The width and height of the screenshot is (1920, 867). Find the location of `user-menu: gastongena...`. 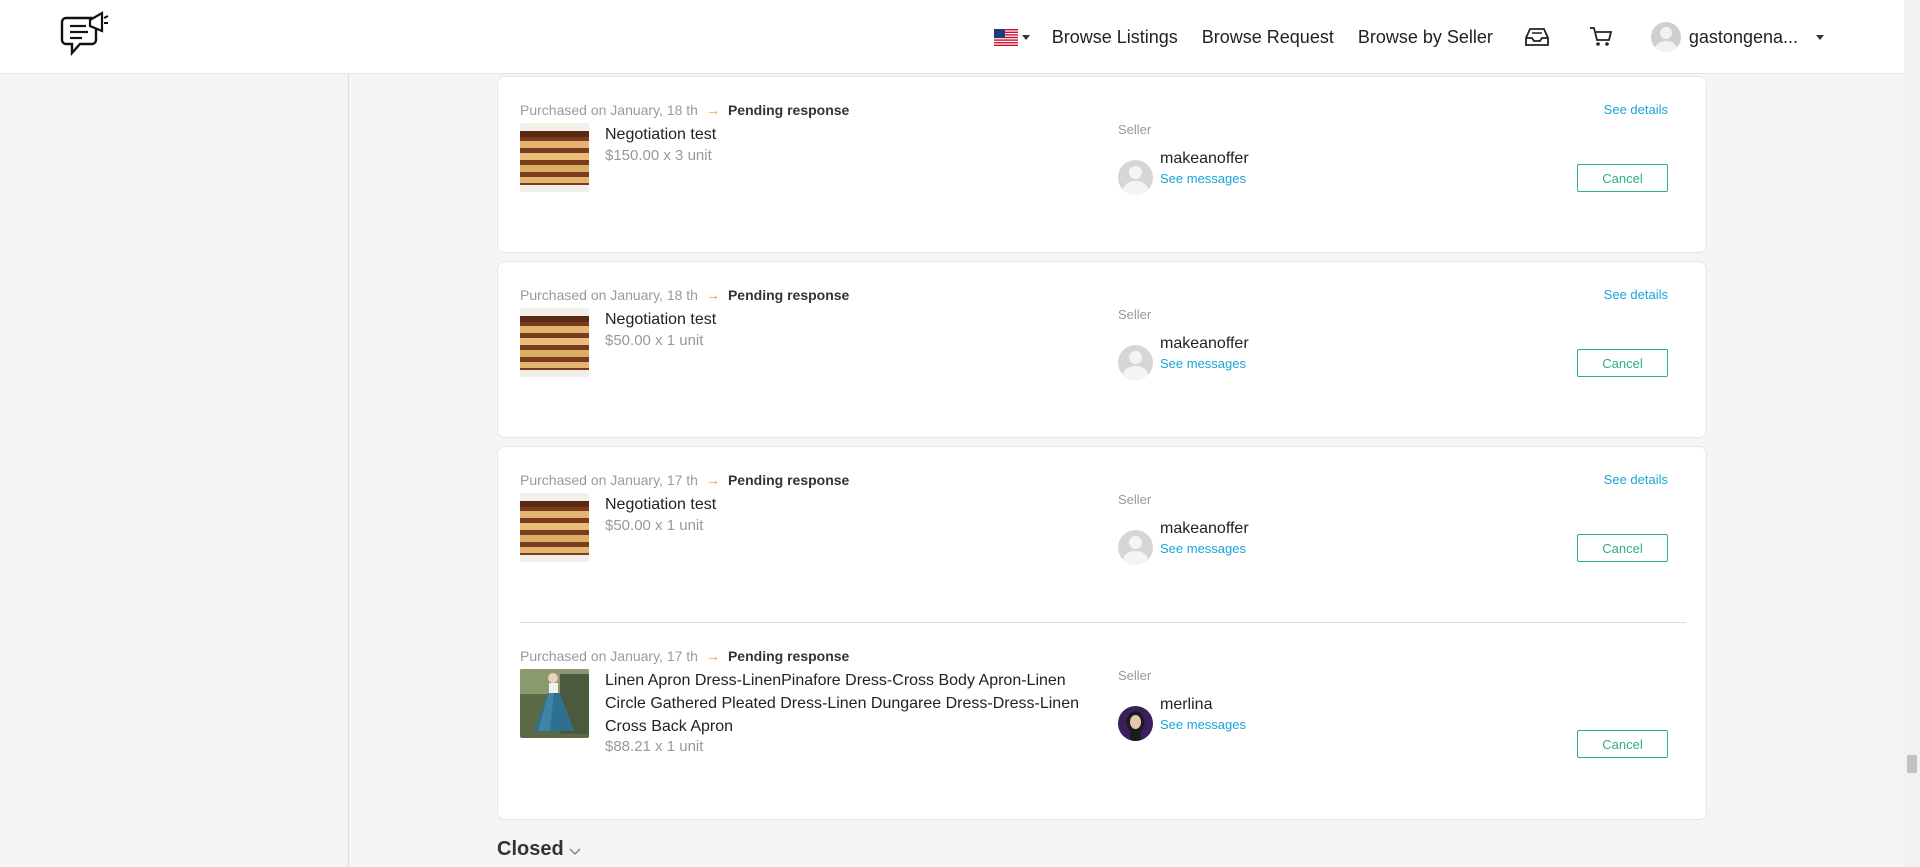

user-menu: gastongena... is located at coordinates (1737, 37).